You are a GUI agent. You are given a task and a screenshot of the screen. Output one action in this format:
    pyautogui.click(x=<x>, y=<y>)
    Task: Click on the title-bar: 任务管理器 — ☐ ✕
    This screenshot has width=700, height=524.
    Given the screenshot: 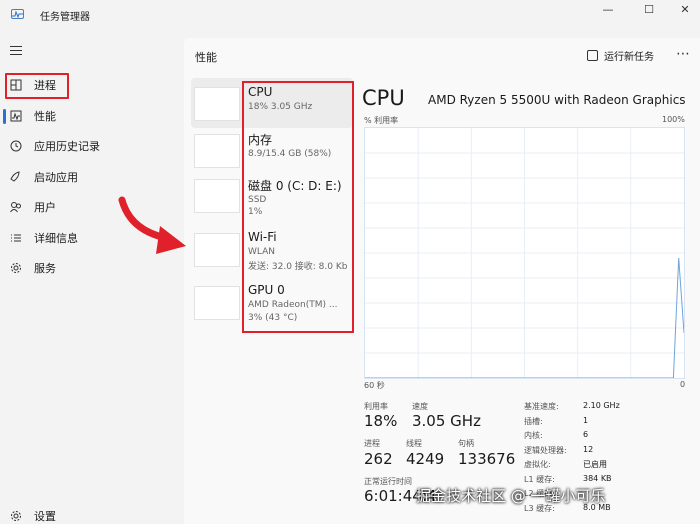 What is the action you would take?
    pyautogui.click(x=350, y=15)
    